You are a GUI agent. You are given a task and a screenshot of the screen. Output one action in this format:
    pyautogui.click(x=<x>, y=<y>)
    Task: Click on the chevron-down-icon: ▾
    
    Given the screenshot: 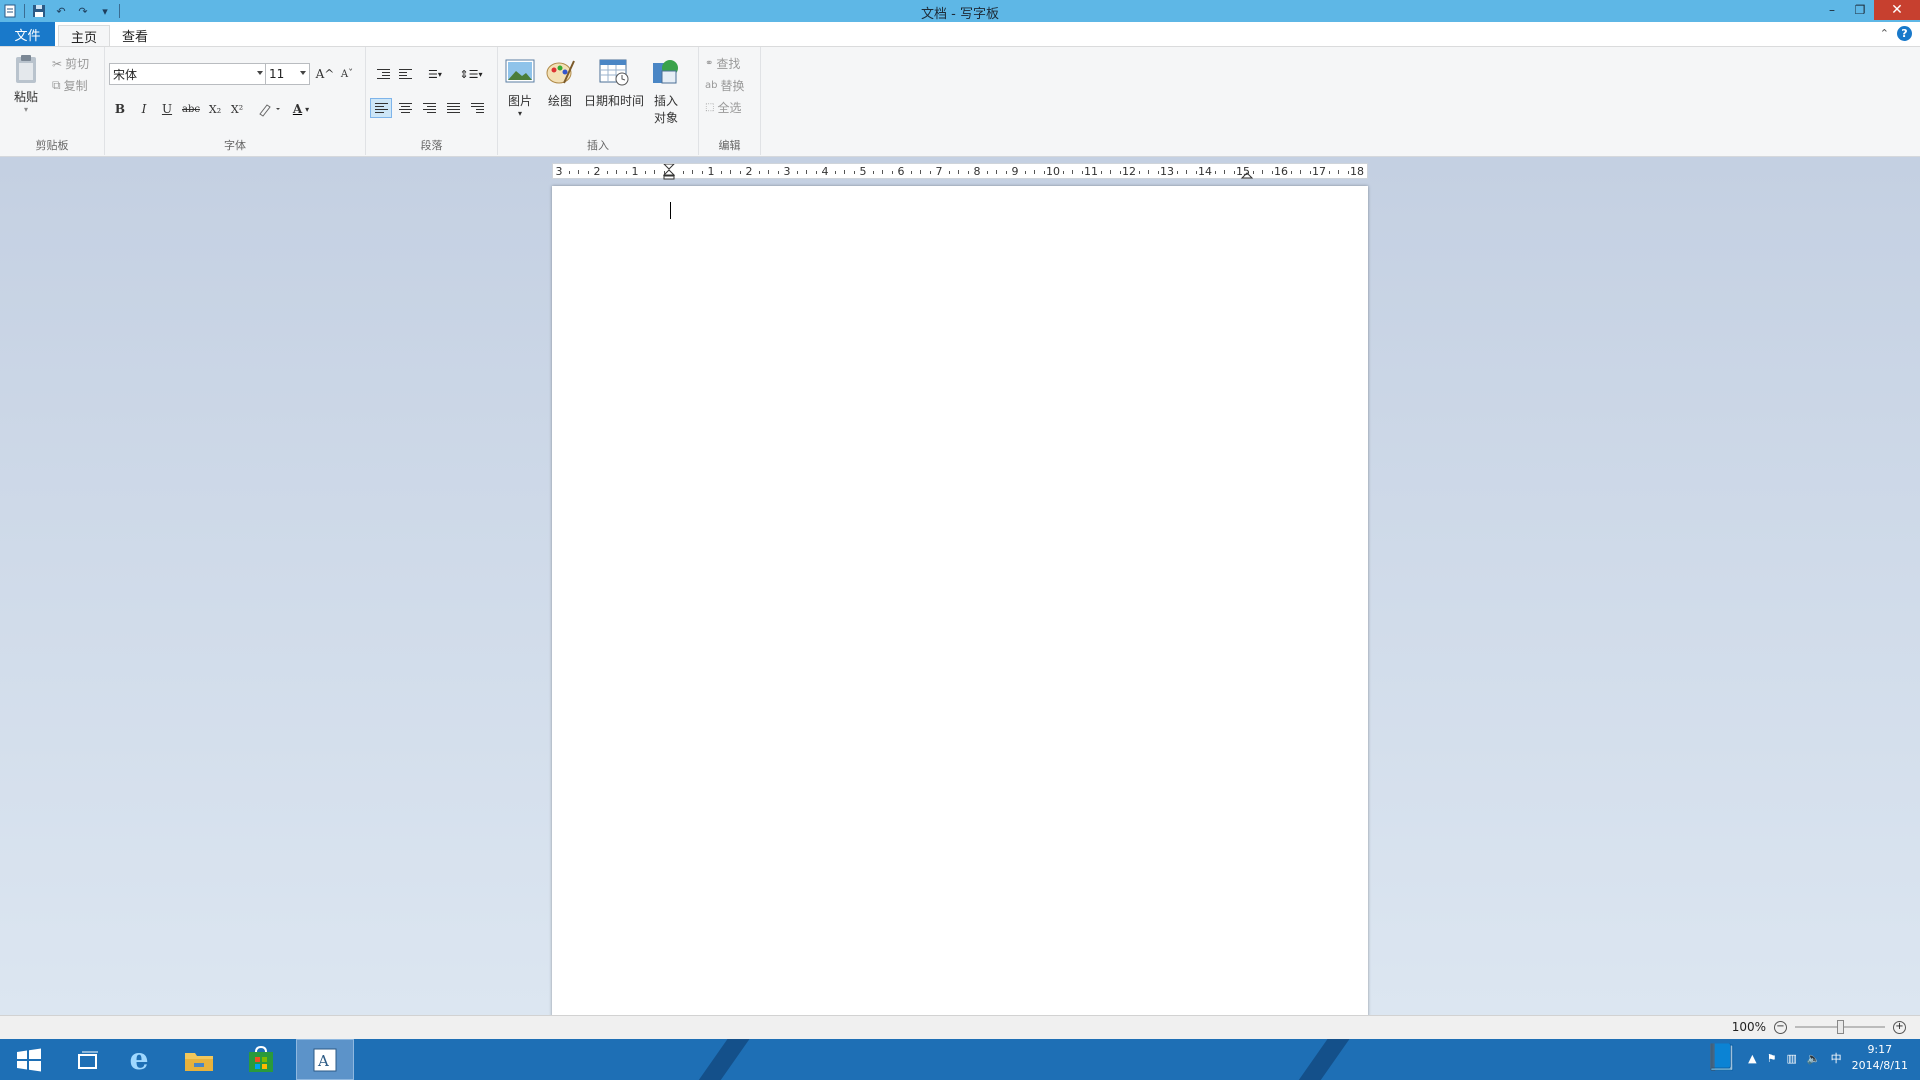 What is the action you would take?
    pyautogui.click(x=307, y=109)
    